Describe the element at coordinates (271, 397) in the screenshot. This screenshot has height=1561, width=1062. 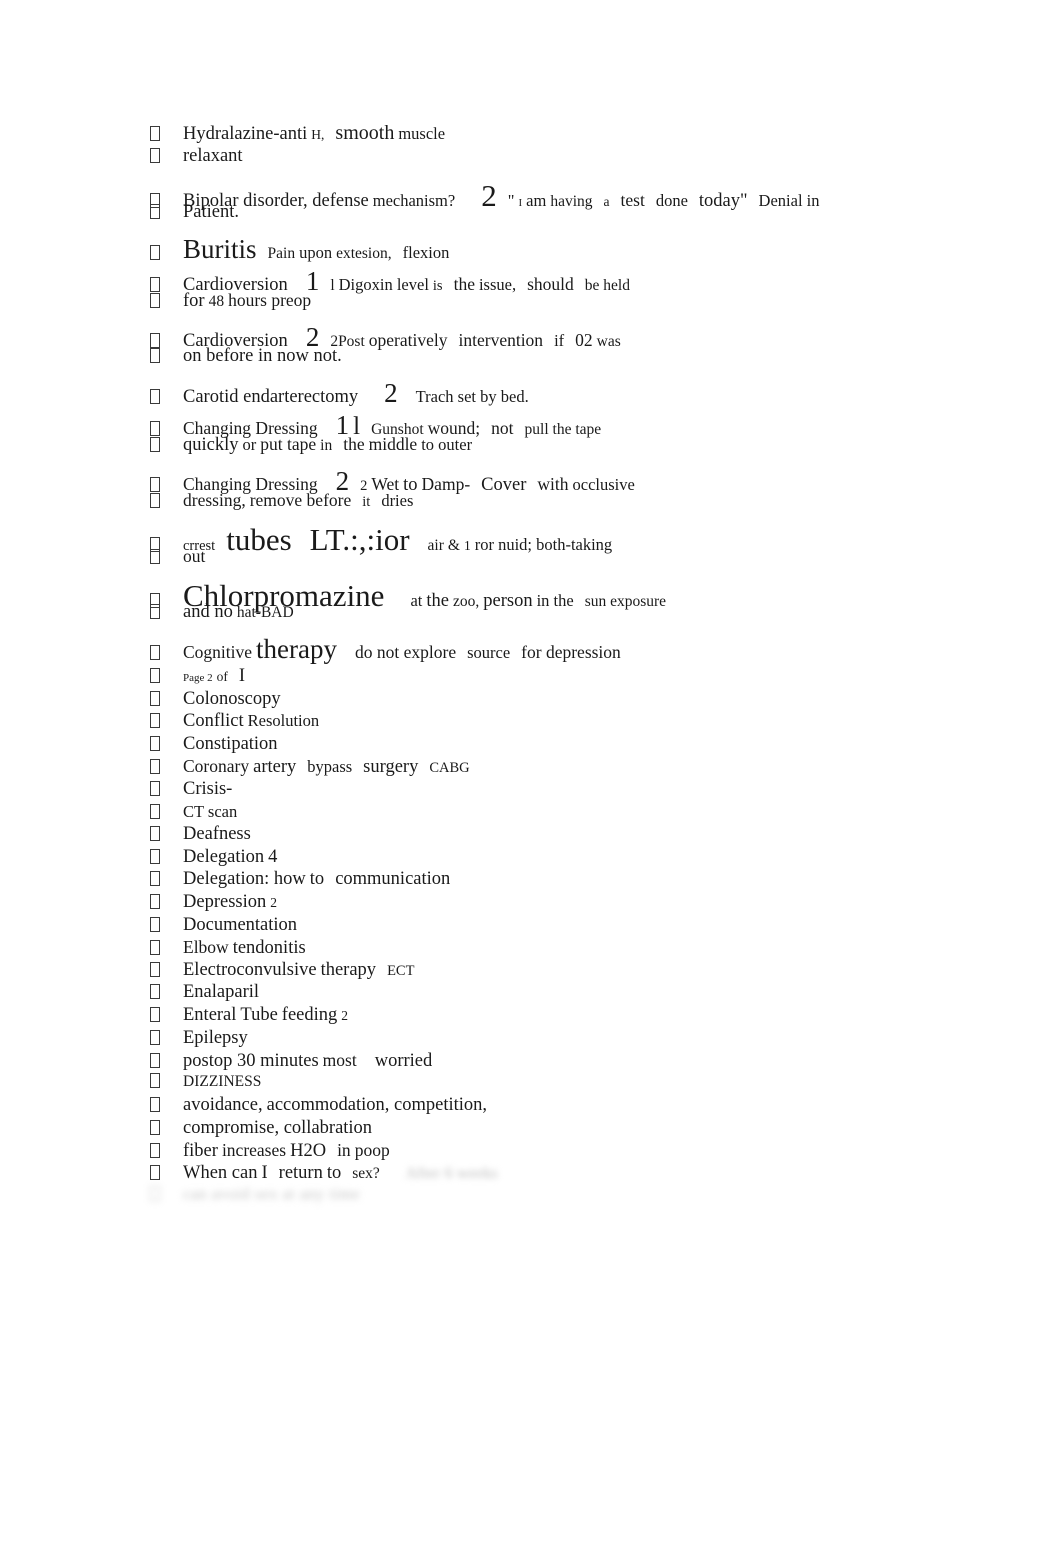
I see `text-run: Carotid endarterectomy` at that location.